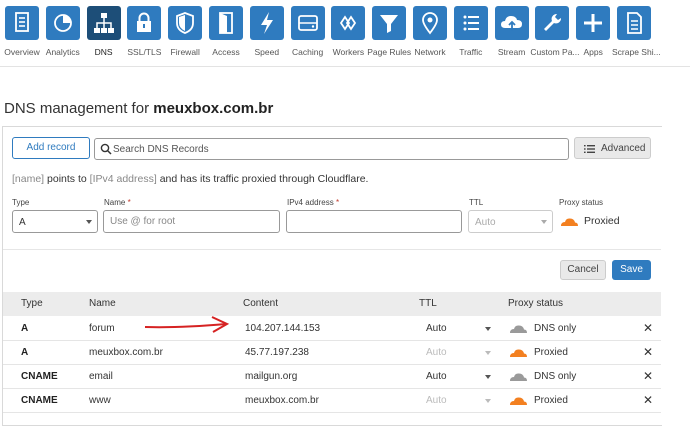 The image size is (690, 426). I want to click on search-input, so click(338, 149).